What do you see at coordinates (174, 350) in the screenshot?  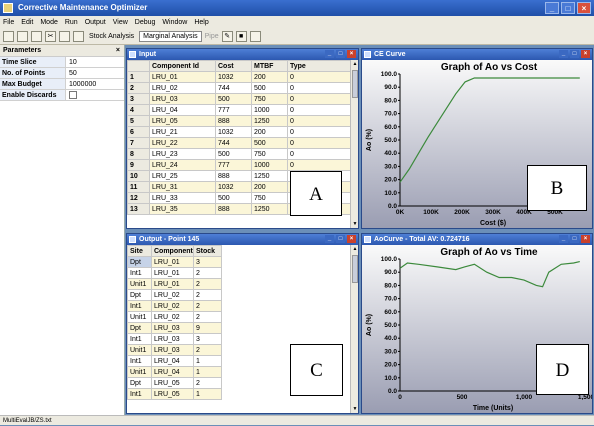 I see `table-row: Unit1 LRU_03 2` at bounding box center [174, 350].